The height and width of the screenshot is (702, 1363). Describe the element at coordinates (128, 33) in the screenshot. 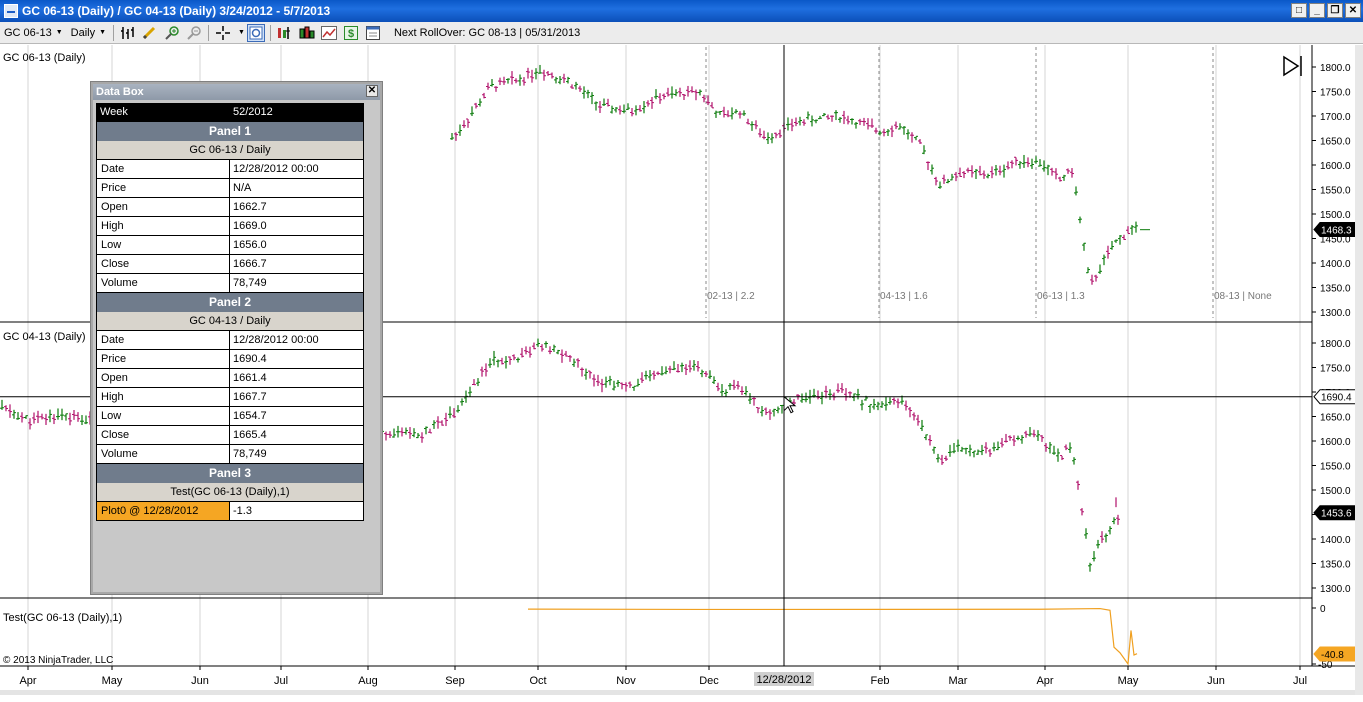

I see `bar-style-icon` at that location.